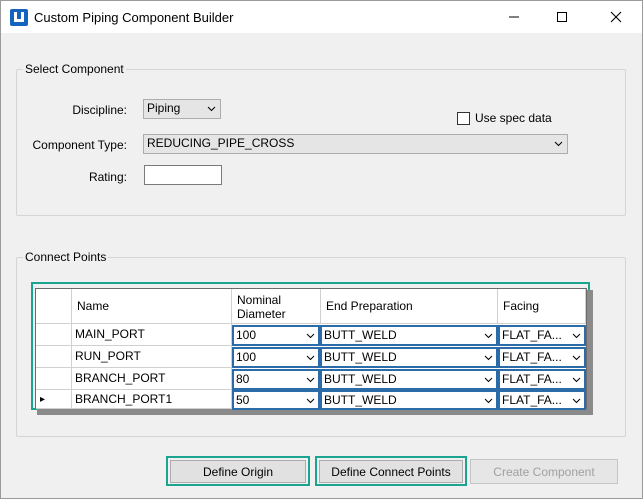 The image size is (643, 499). What do you see at coordinates (391, 471) in the screenshot?
I see `define-connect-points-button: Define Connect Points` at bounding box center [391, 471].